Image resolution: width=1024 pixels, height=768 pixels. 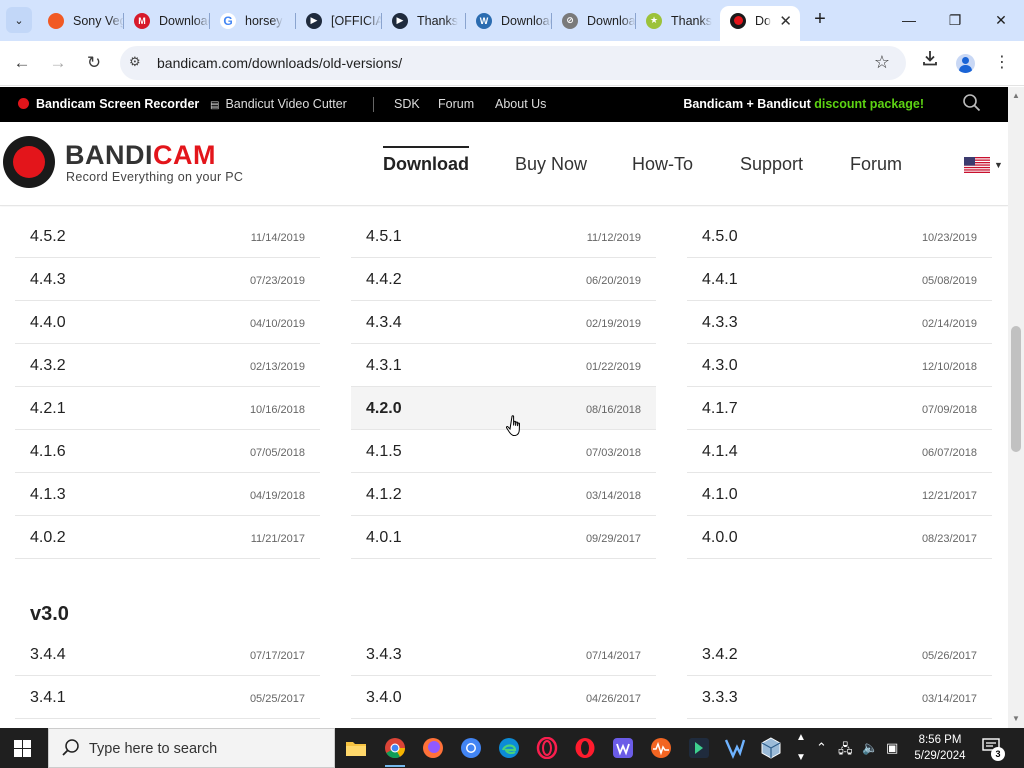 What do you see at coordinates (720, 409) in the screenshot?
I see `version-link: 4.1.7` at bounding box center [720, 409].